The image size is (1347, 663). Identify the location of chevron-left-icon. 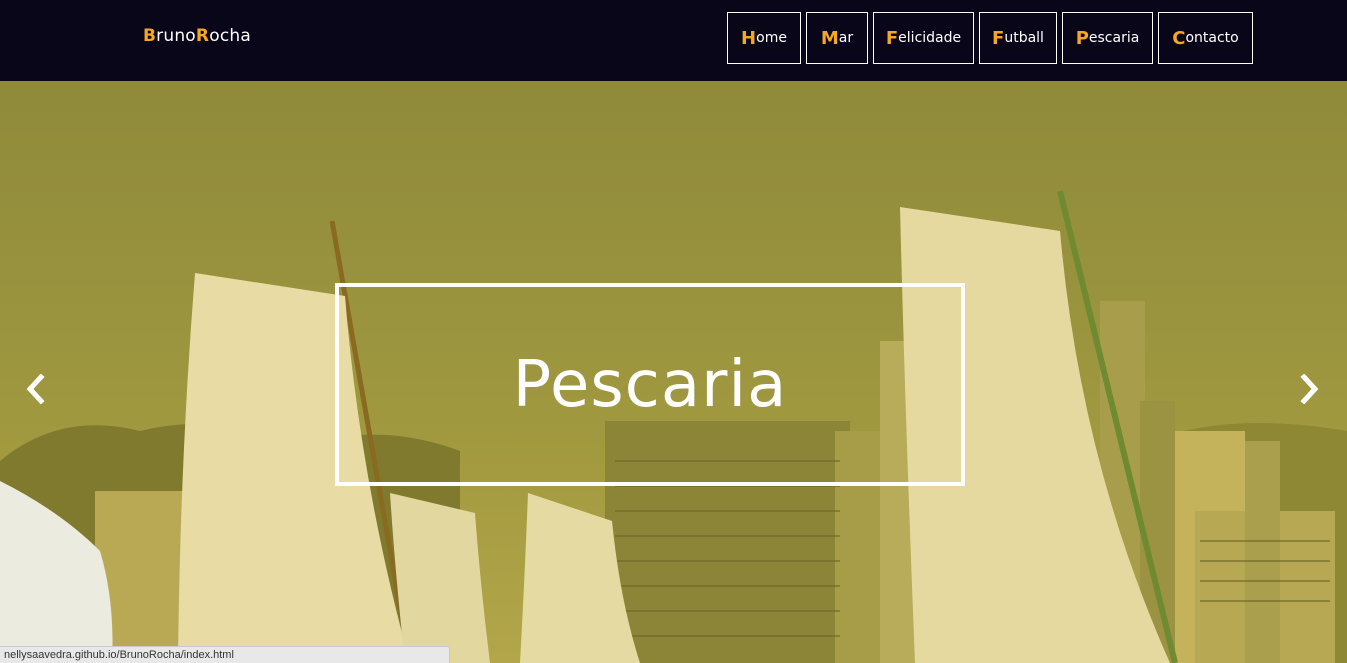
(35, 389).